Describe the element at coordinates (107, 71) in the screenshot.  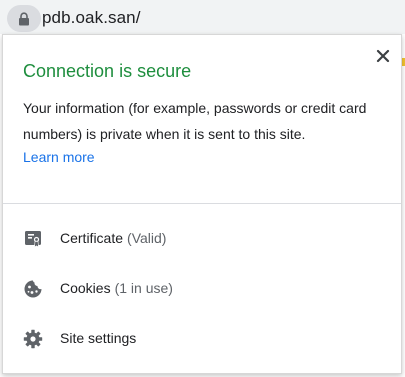
I see `connection-title: Connection is secure` at that location.